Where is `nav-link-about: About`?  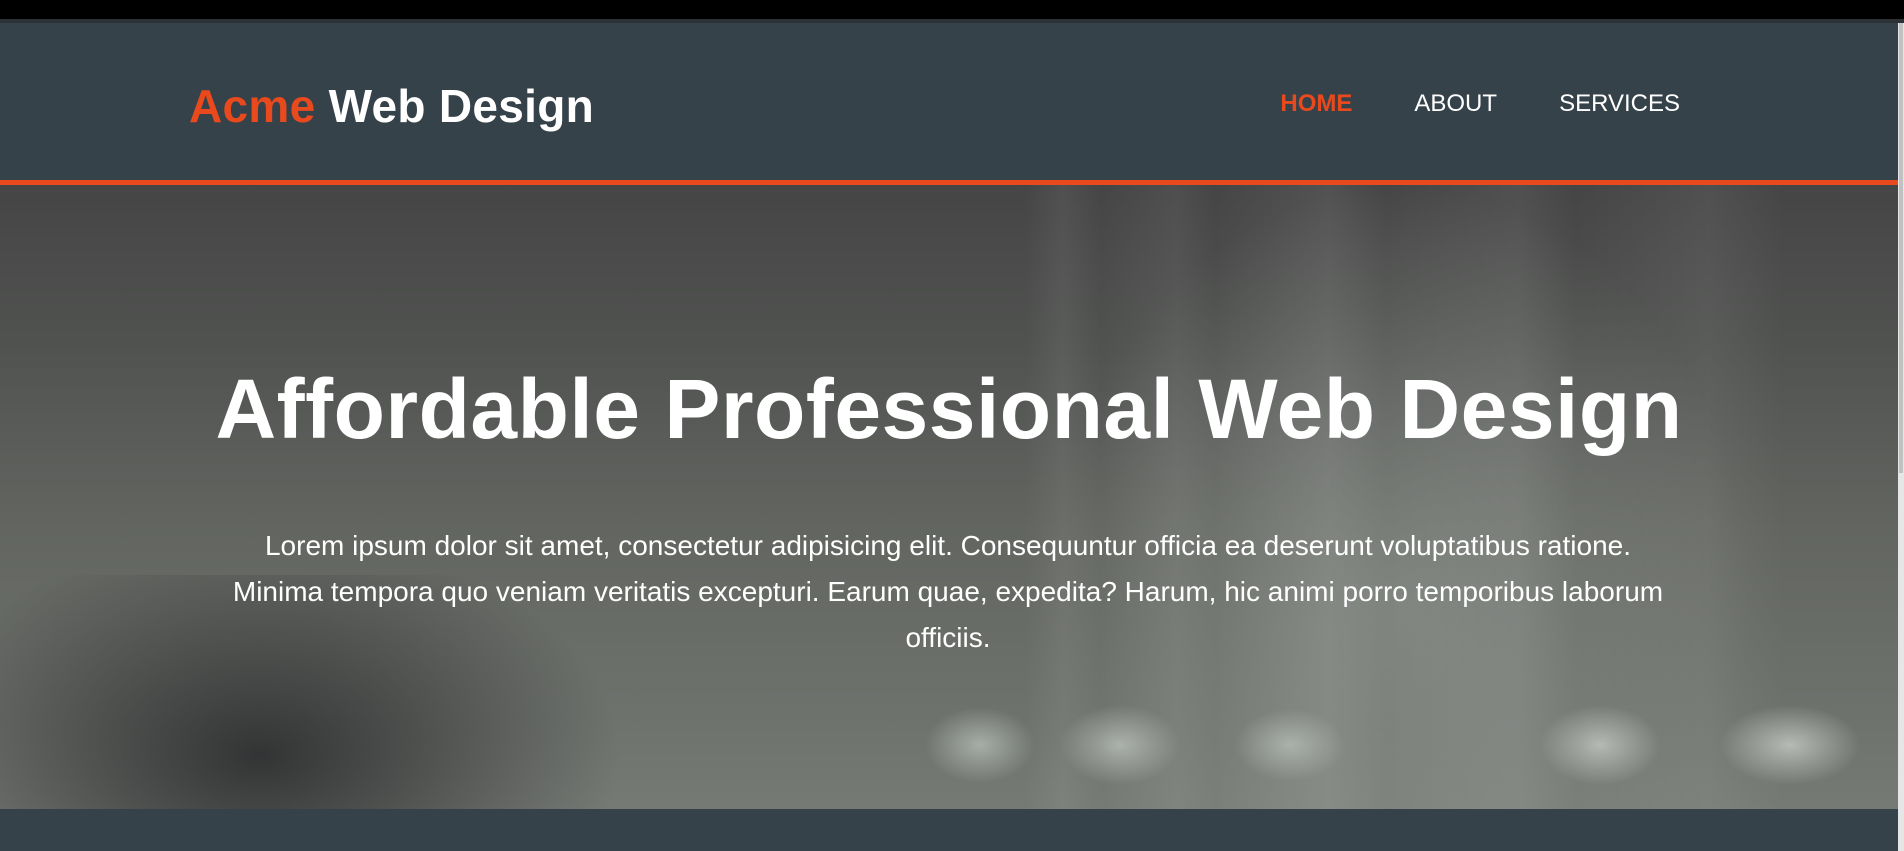
nav-link-about: About is located at coordinates (1455, 103).